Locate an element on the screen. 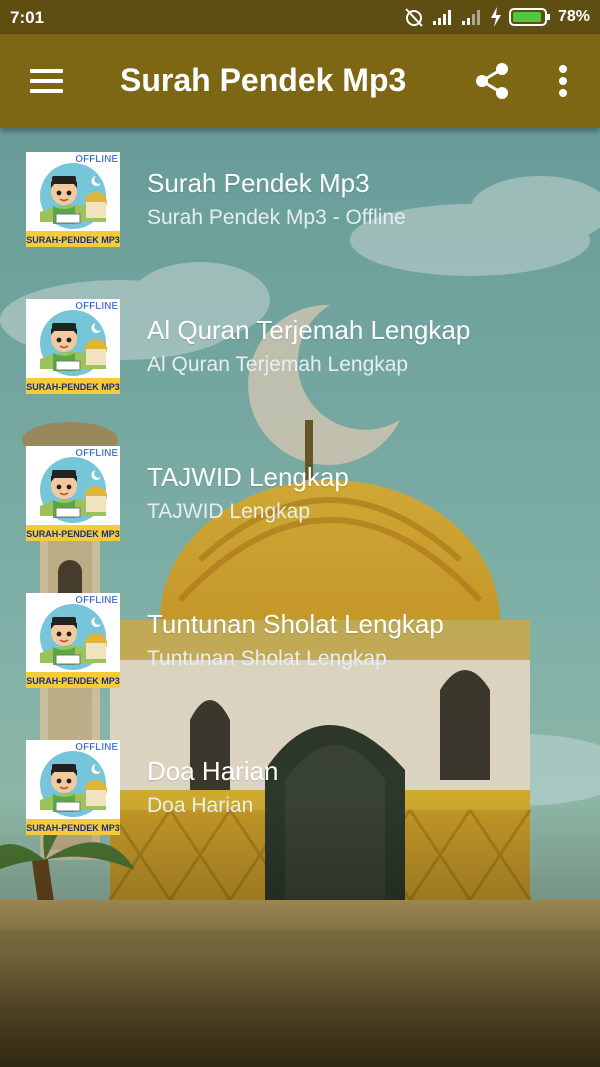 The height and width of the screenshot is (1067, 600). status-icons: 78% is located at coordinates (496, 17).